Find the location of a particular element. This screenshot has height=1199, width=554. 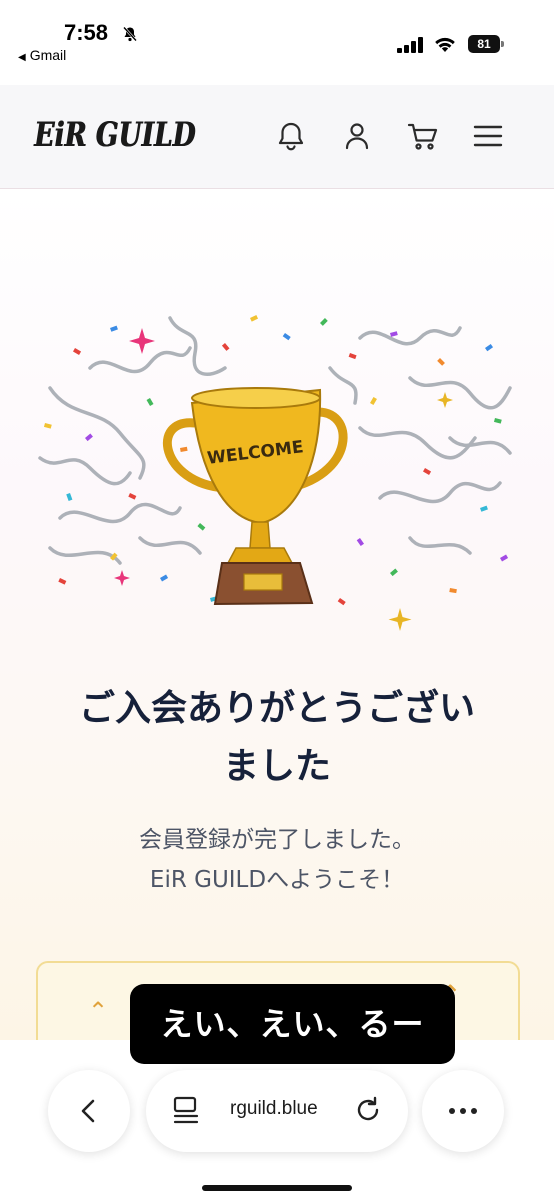

bell-slash-icon is located at coordinates (130, 34).